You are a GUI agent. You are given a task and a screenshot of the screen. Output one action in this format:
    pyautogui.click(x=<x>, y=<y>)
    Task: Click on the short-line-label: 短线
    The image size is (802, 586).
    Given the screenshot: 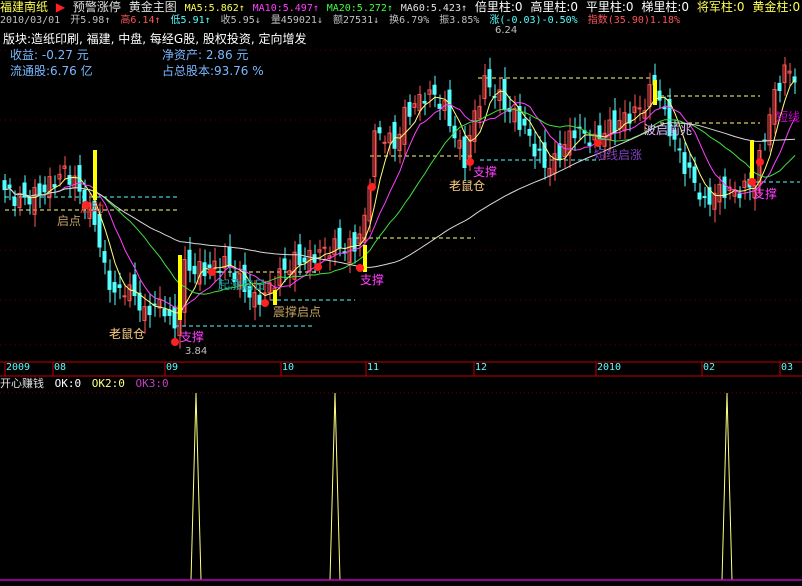 What is the action you would take?
    pyautogui.click(x=788, y=117)
    